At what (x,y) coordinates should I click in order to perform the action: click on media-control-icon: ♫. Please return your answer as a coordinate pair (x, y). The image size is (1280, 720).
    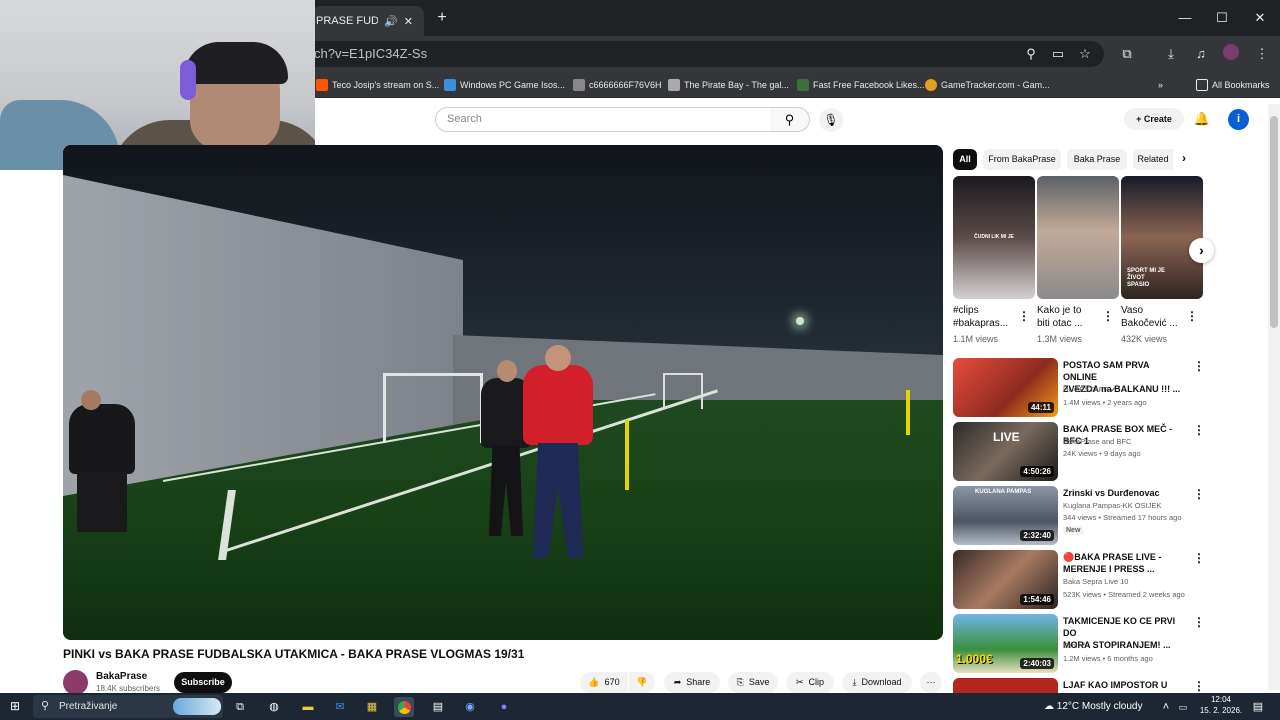
    Looking at the image, I should click on (1201, 54).